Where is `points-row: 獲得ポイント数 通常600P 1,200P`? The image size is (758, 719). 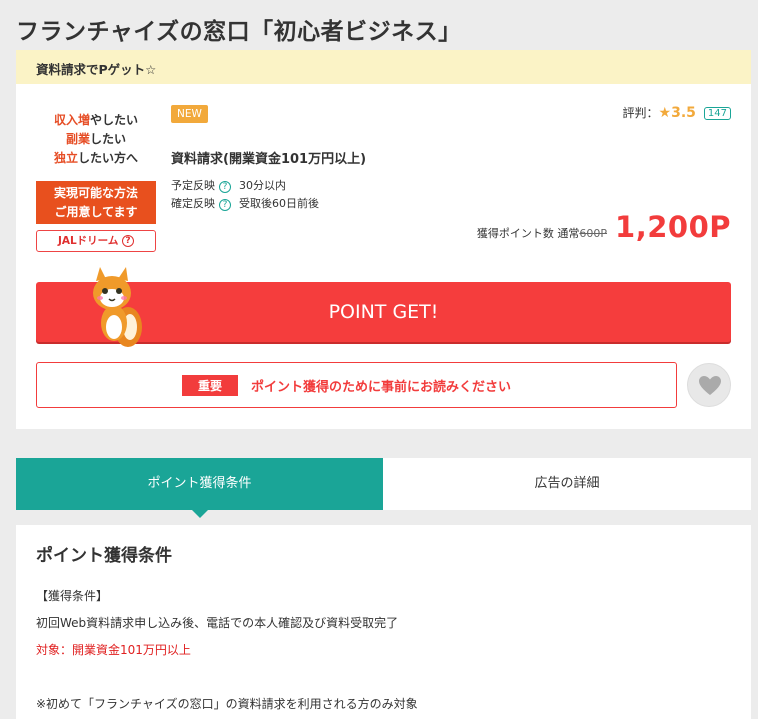
points-row: 獲得ポイント数 通常600P 1,200P is located at coordinates (604, 227).